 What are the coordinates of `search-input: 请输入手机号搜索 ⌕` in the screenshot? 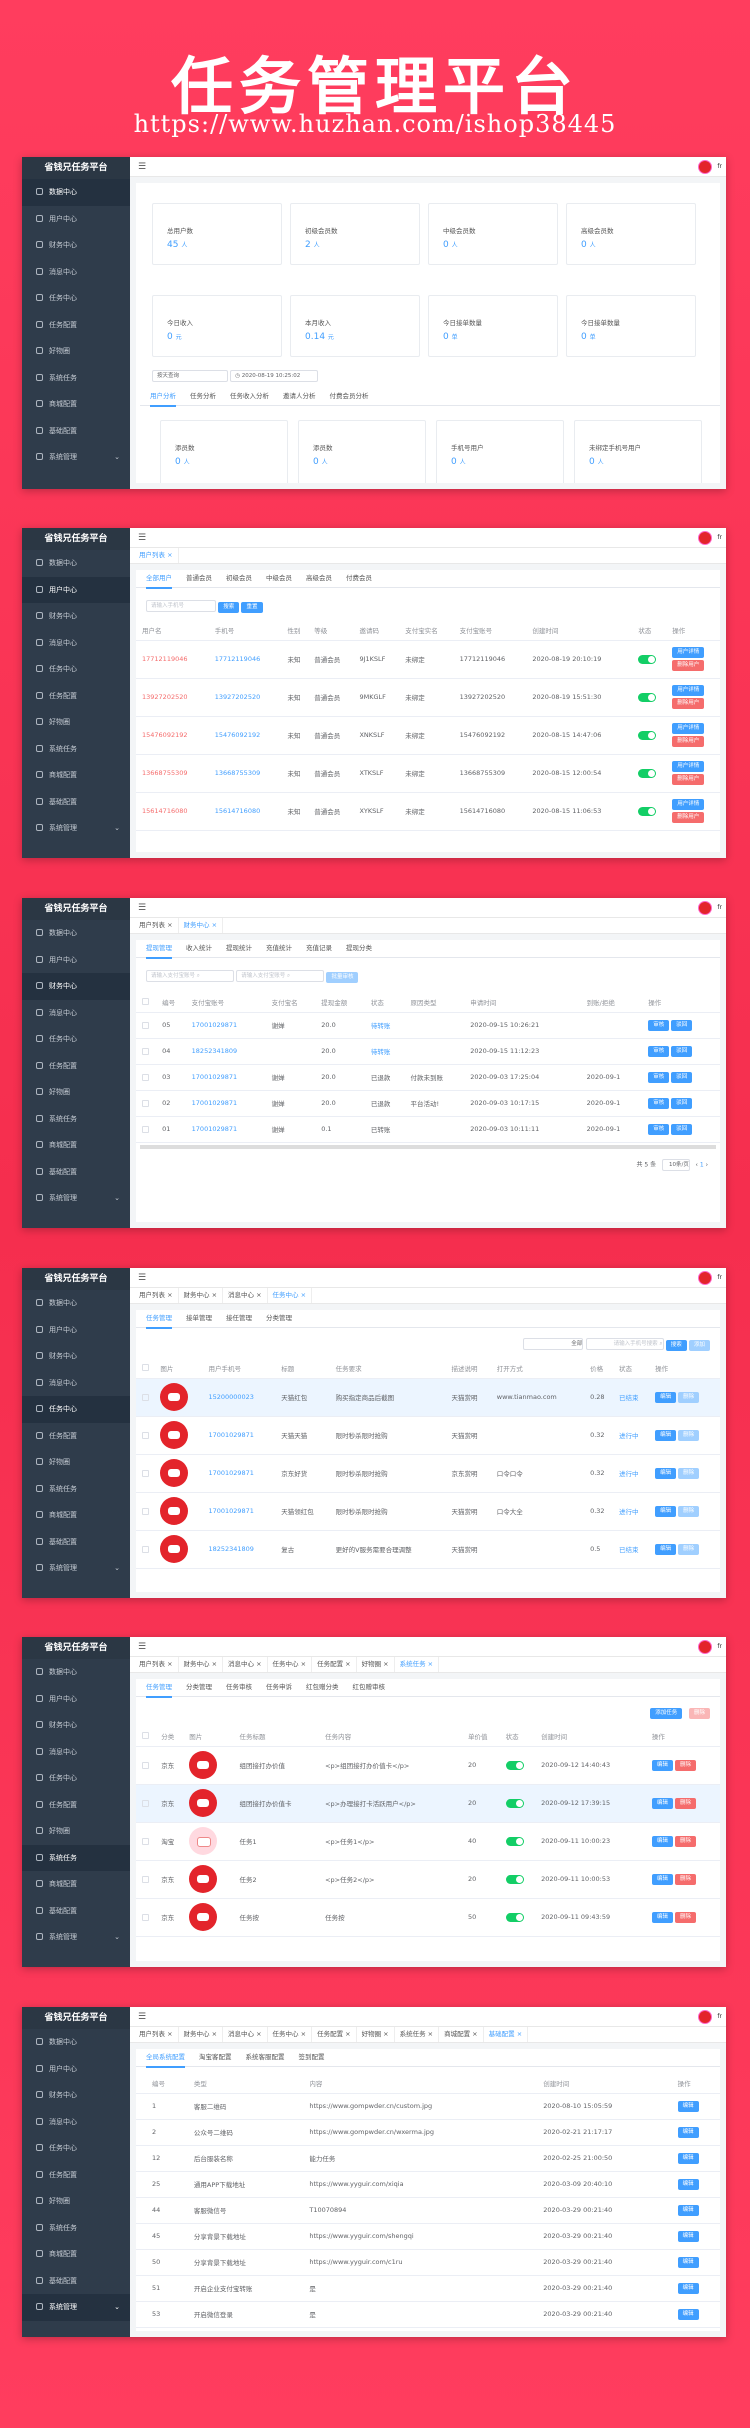 It's located at (624, 1344).